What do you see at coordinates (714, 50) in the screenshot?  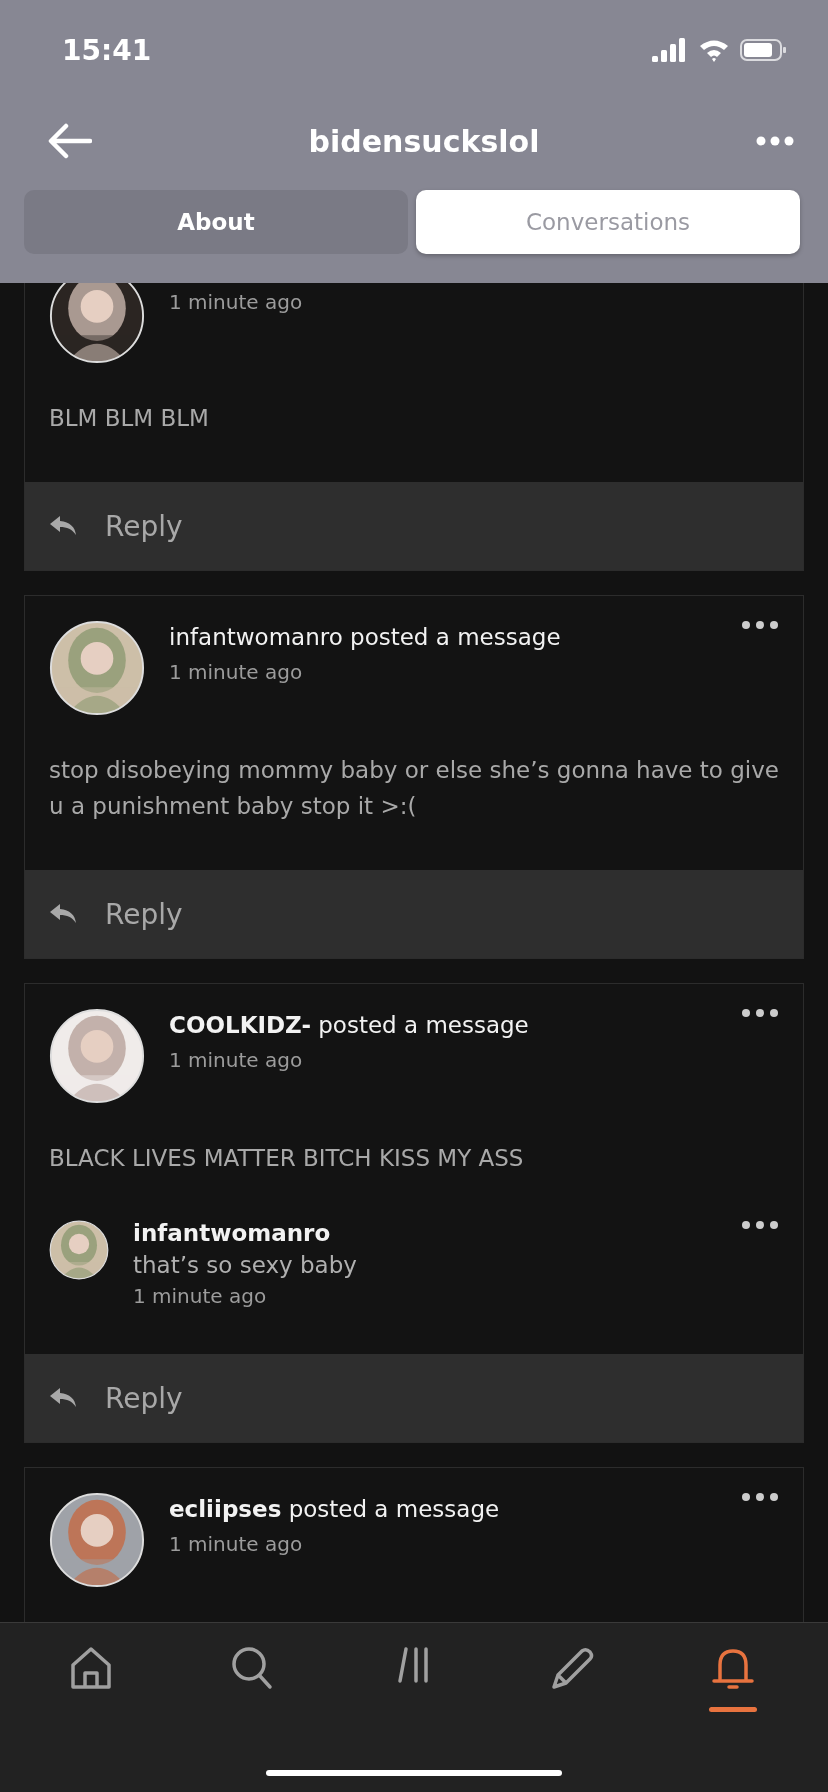 I see `wifi-icon` at bounding box center [714, 50].